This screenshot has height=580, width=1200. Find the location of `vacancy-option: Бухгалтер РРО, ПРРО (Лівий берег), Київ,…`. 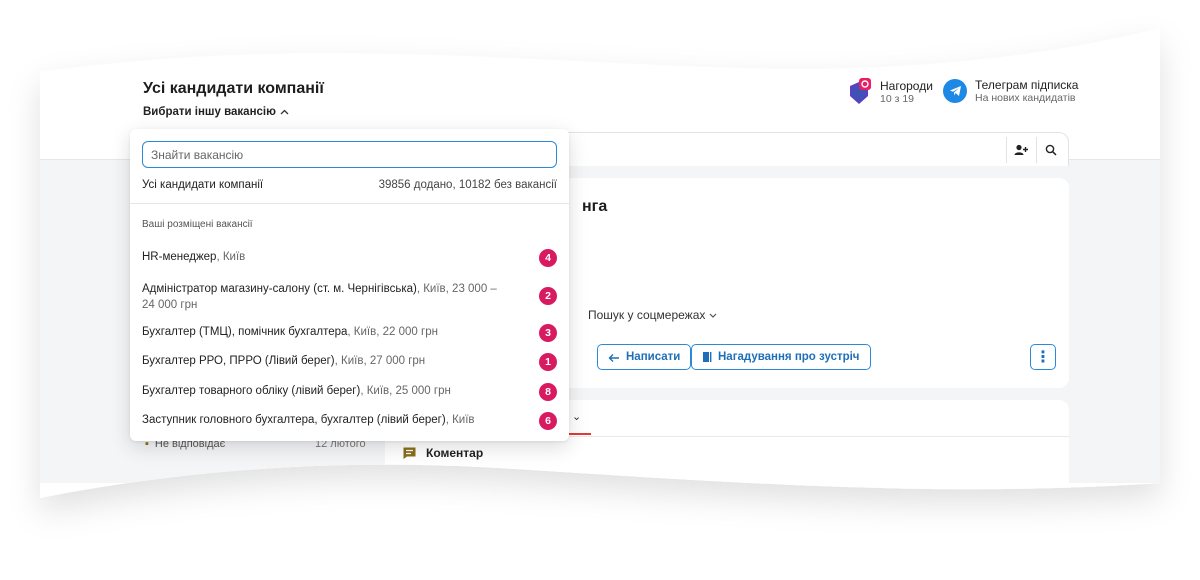

vacancy-option: Бухгалтер РРО, ПРРО (Лівий берег), Київ,… is located at coordinates (349, 361).